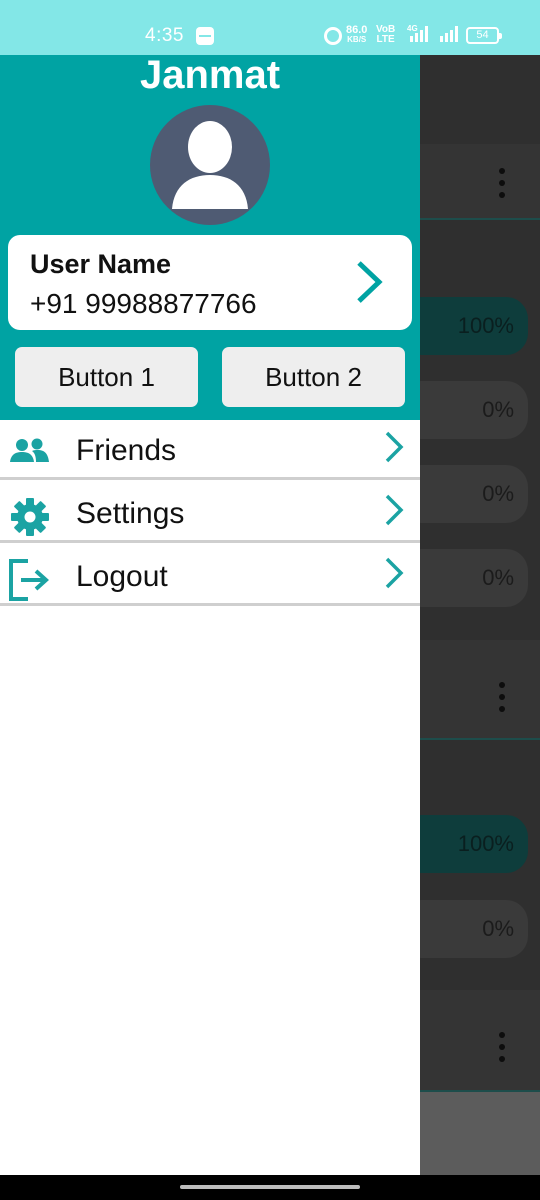 The height and width of the screenshot is (1200, 540). What do you see at coordinates (210, 450) in the screenshot?
I see `menu-item-friends: Friends` at bounding box center [210, 450].